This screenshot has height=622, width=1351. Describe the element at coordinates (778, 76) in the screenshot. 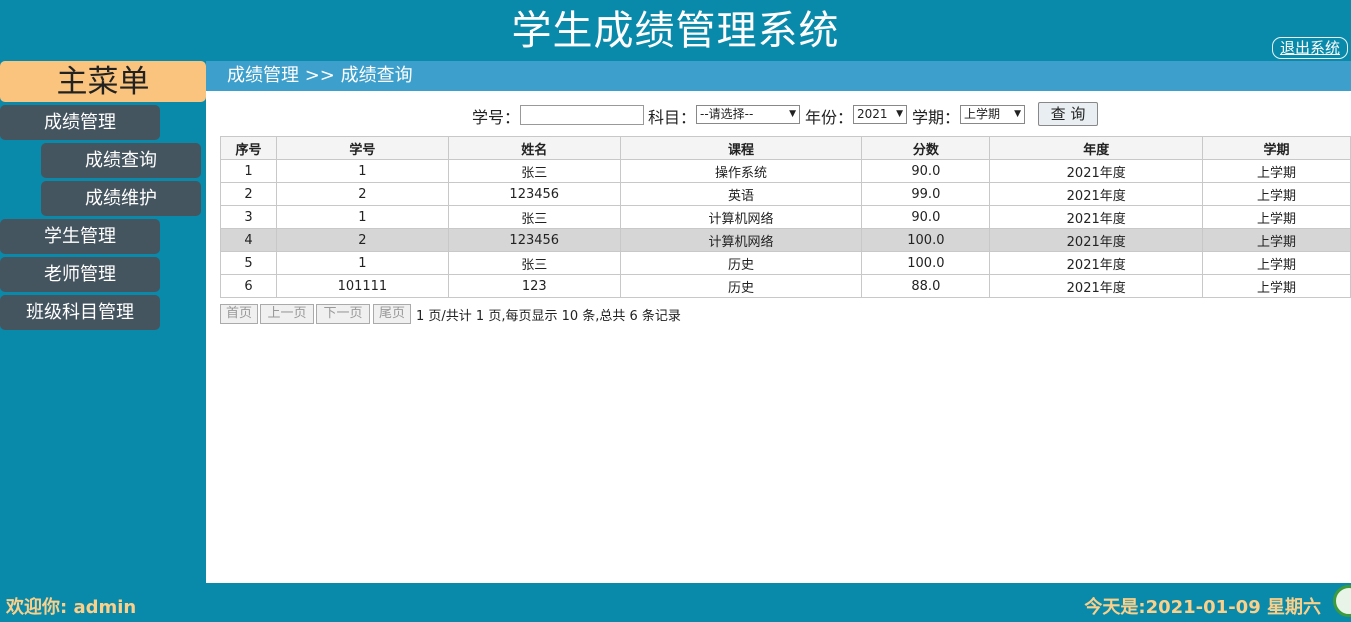

I see `breadcrumb: 成绩管理 >> 成绩查询` at that location.